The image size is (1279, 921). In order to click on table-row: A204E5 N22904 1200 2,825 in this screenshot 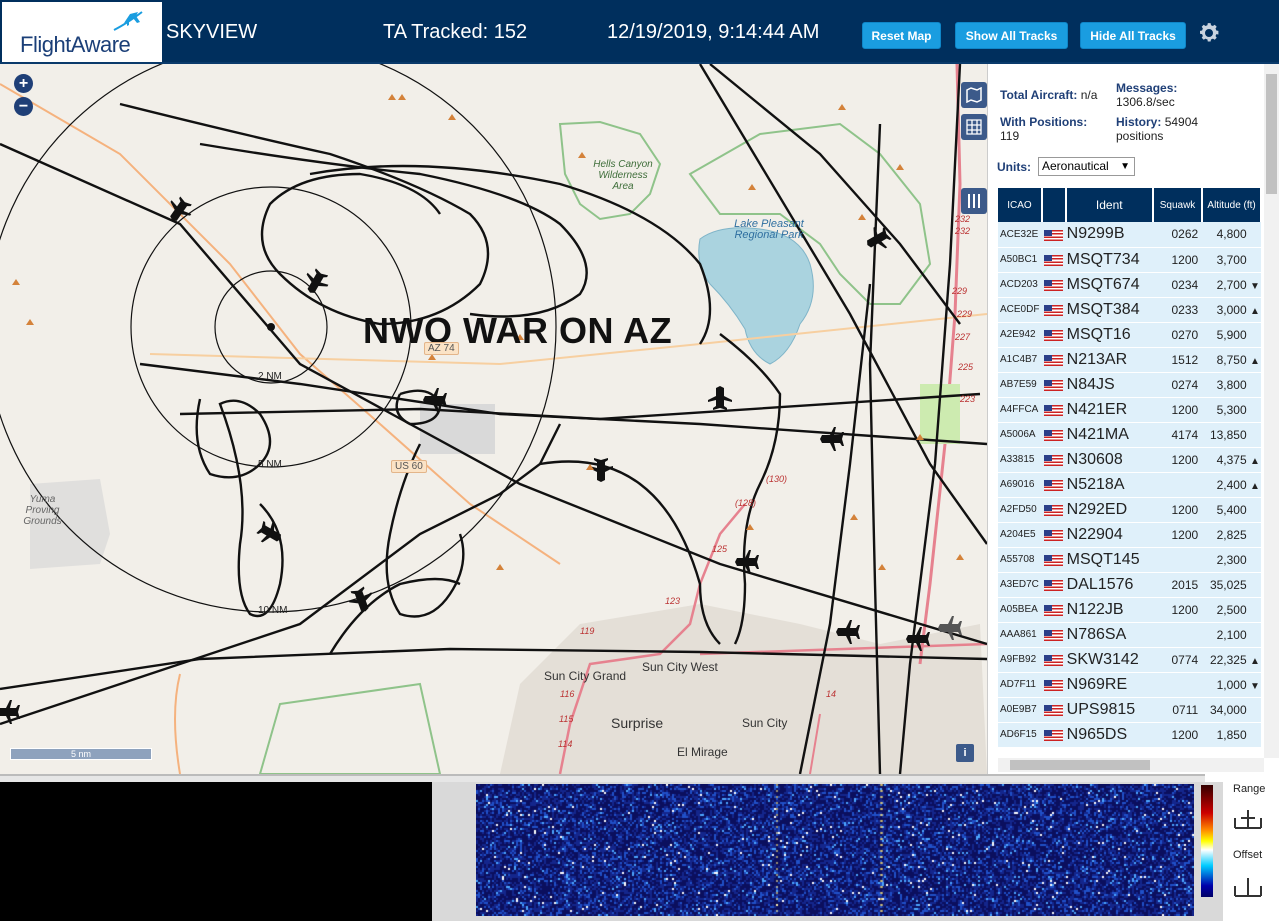, I will do `click(1129, 535)`.